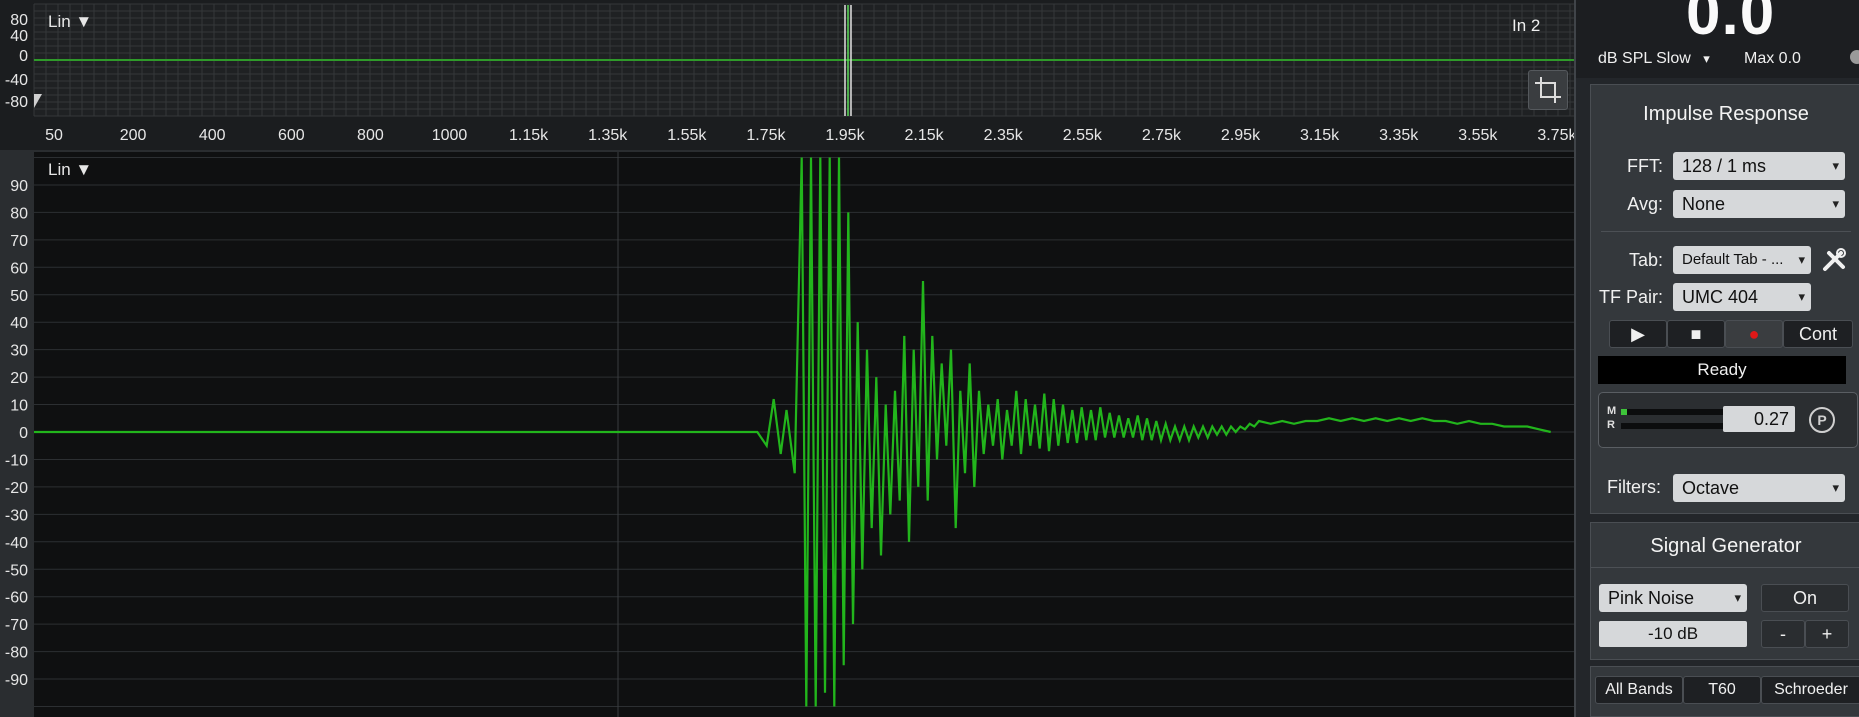 This screenshot has width=1859, height=717. I want to click on impulse-y-tick: 20, so click(19, 378).